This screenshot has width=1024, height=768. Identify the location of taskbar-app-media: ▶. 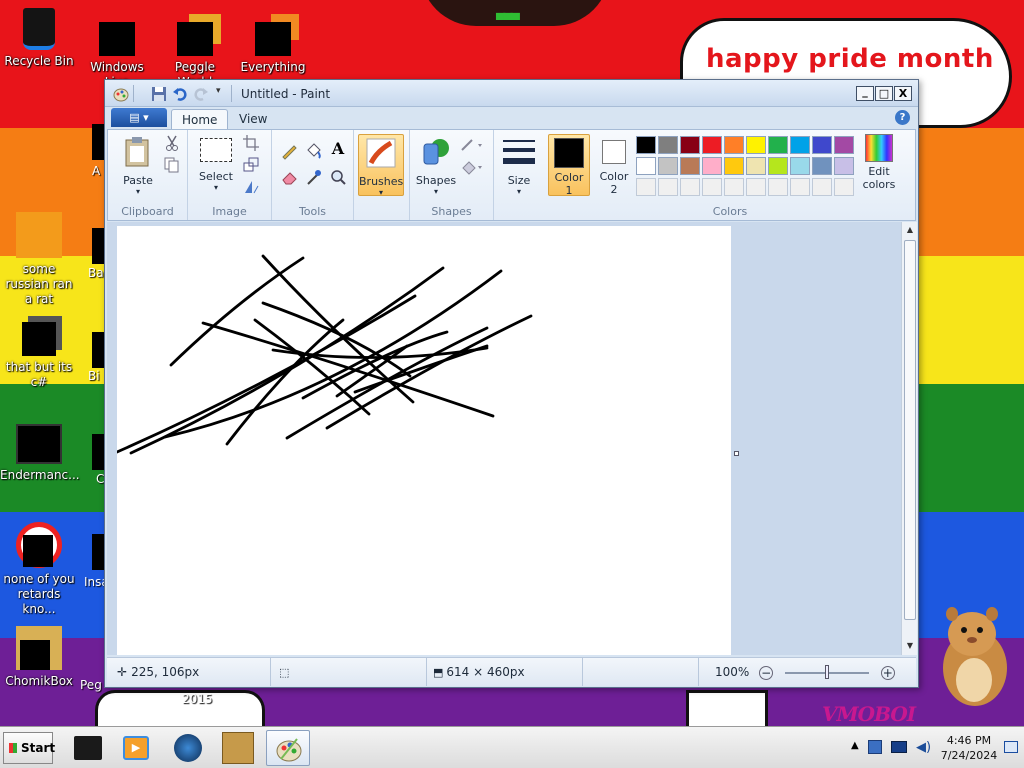
(136, 748).